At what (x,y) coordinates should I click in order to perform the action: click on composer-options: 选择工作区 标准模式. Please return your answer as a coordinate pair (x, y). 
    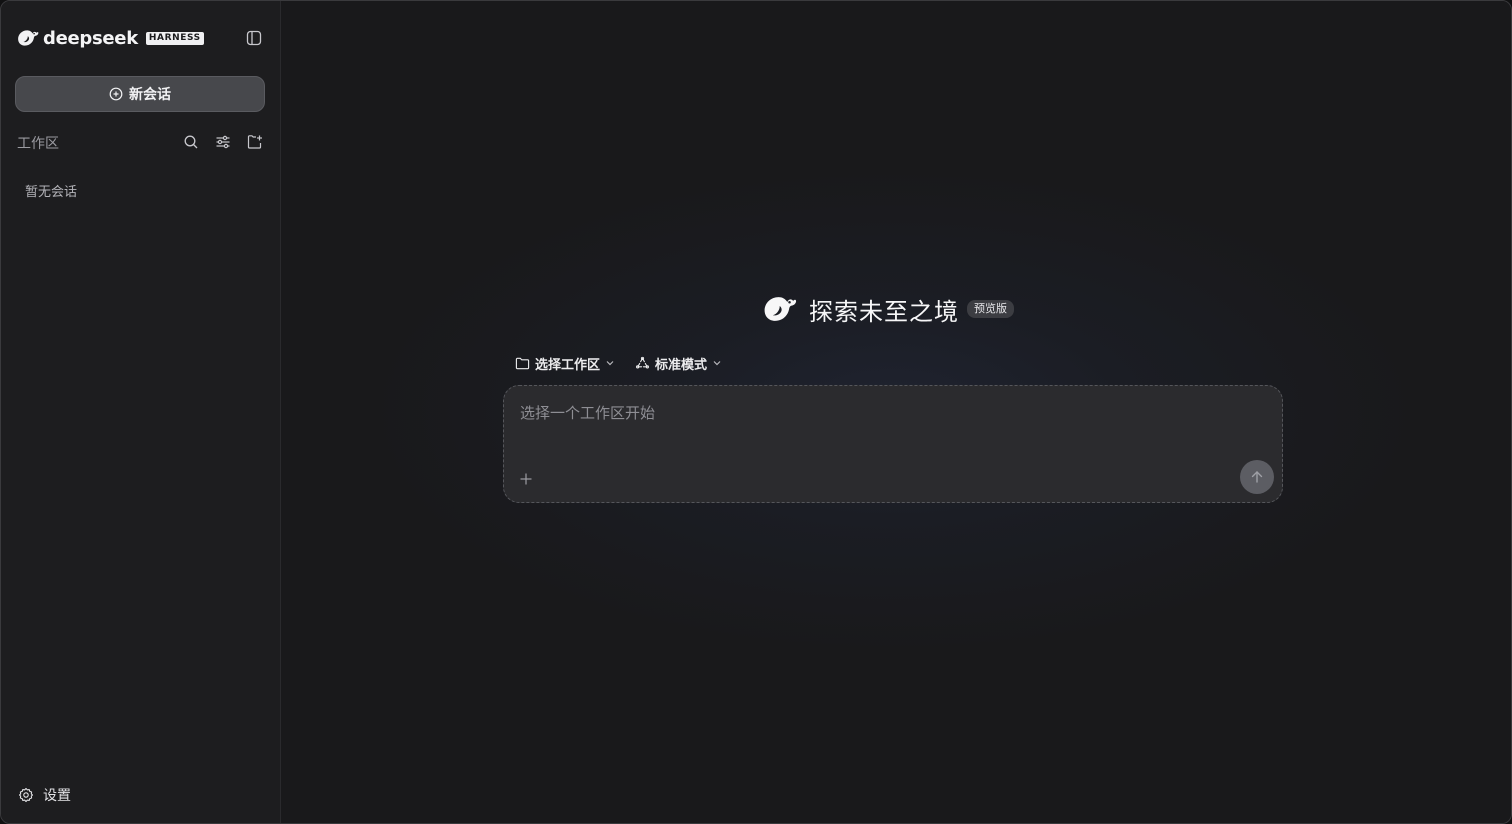
    Looking at the image, I should click on (628, 363).